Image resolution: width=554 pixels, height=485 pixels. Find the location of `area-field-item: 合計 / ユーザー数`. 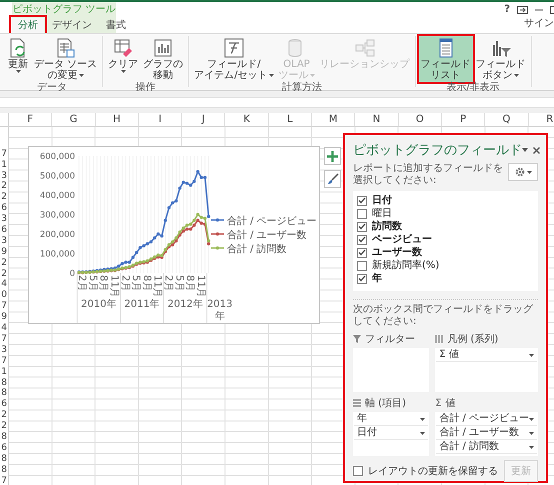

area-field-item: 合計 / ユーザー数 is located at coordinates (486, 433).